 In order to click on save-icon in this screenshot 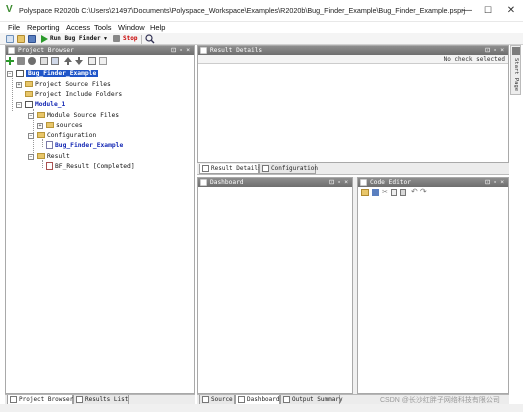, I will do `click(32, 39)`.